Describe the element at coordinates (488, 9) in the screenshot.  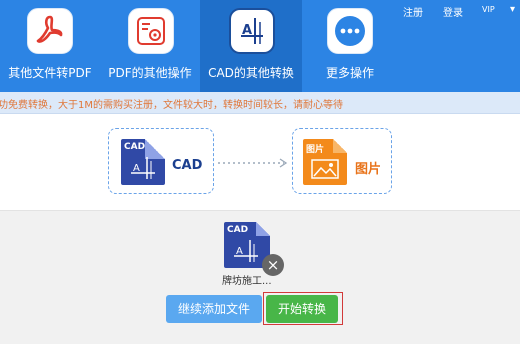
I see `vip-badge: VIP` at that location.